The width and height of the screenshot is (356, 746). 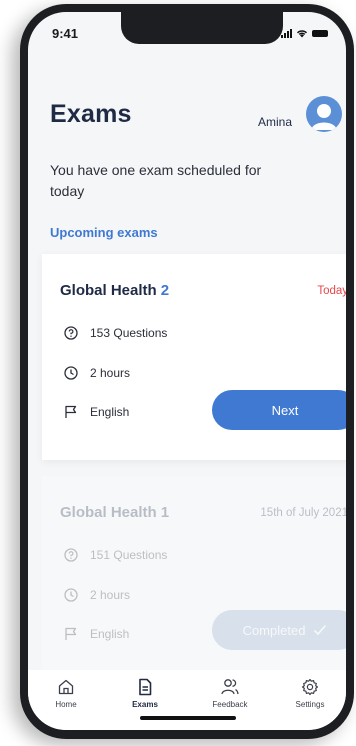 I want to click on tab-settings-label: Settings, so click(x=310, y=704).